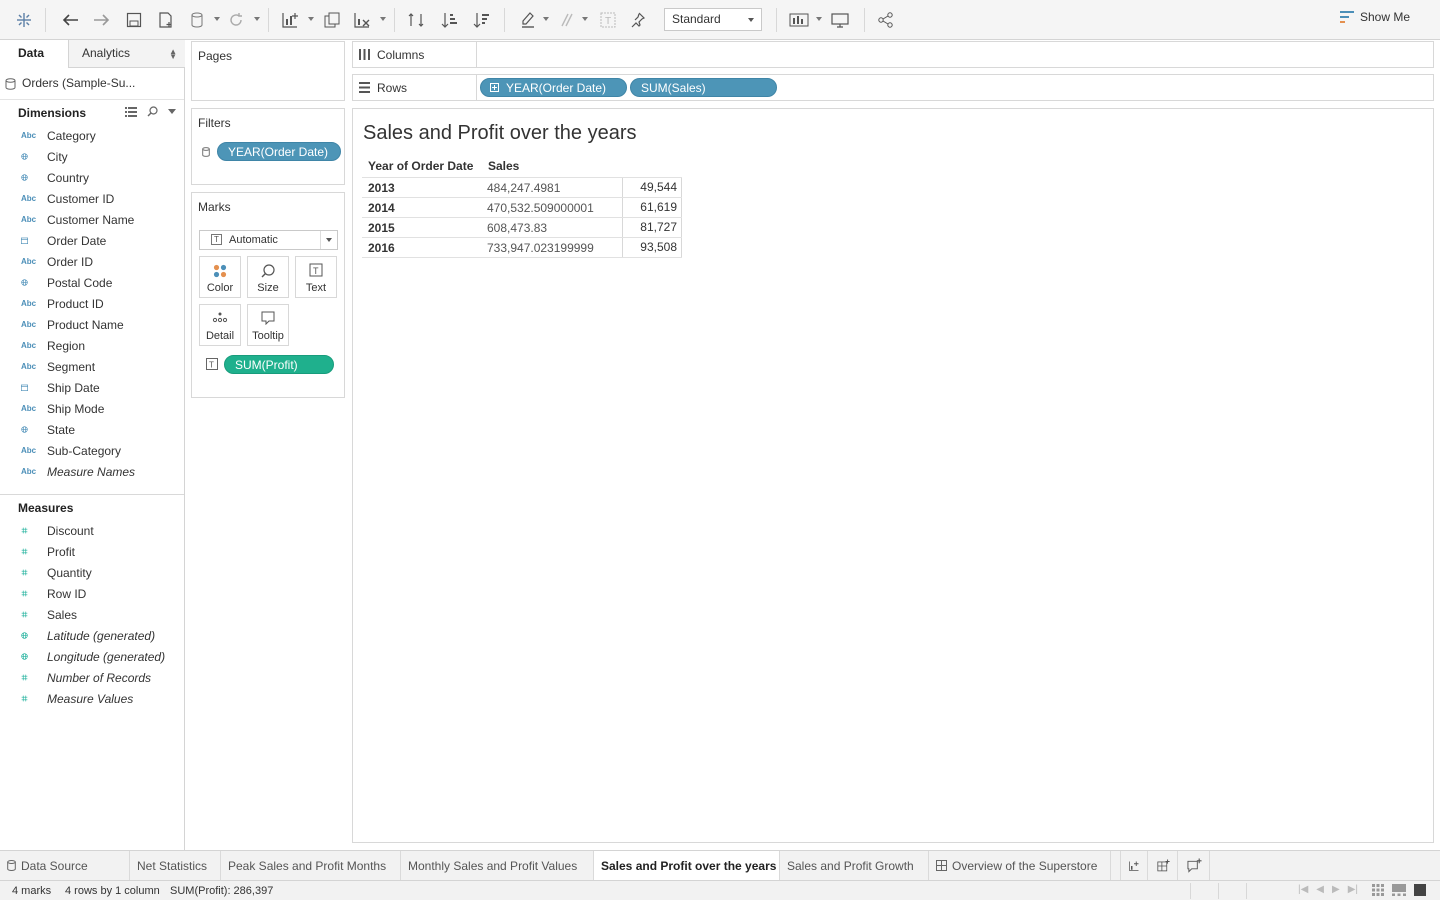  Describe the element at coordinates (522, 187) in the screenshot. I see `table-row: 2013 484,247.4981 49,544` at that location.